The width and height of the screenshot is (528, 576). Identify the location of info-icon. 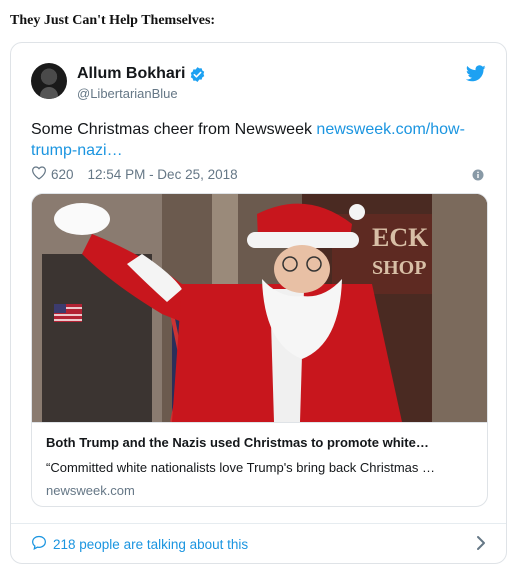
(478, 177).